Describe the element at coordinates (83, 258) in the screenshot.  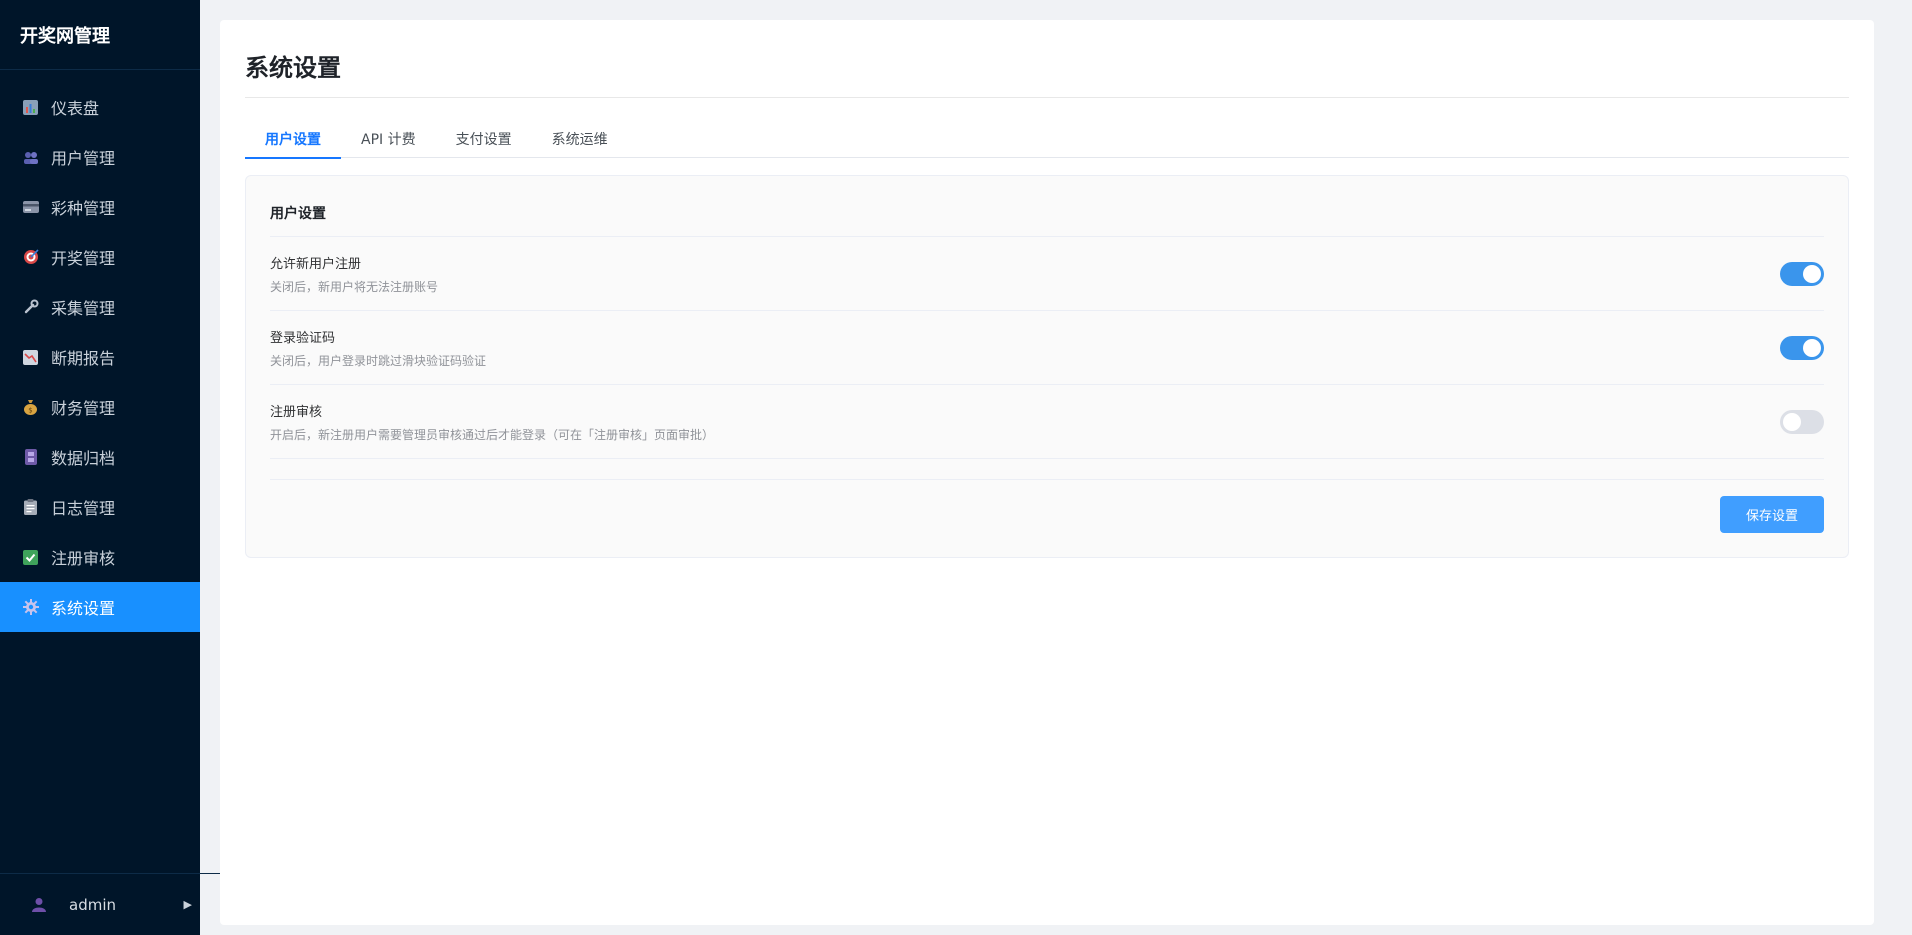
I see `sidebar-item-label: 开奖管理` at that location.